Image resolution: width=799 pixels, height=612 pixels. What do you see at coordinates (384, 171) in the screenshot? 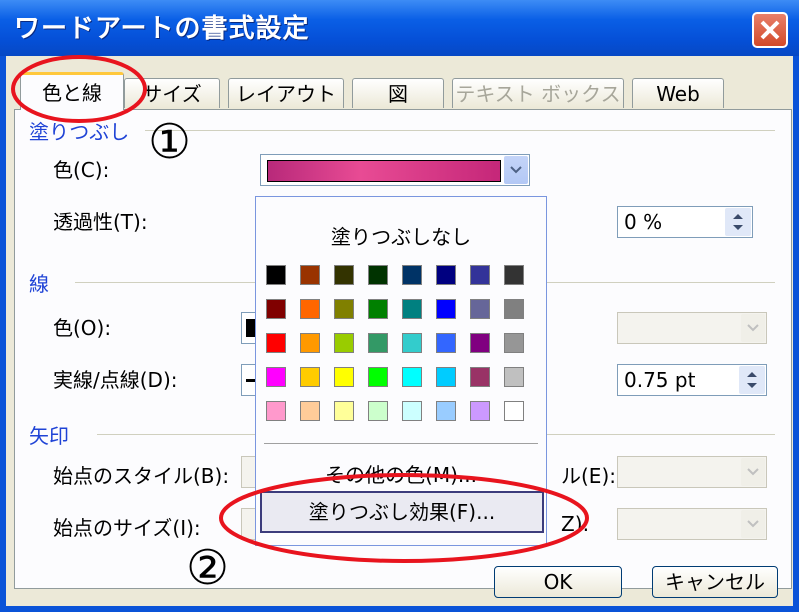
I see `fill-color-swatch` at bounding box center [384, 171].